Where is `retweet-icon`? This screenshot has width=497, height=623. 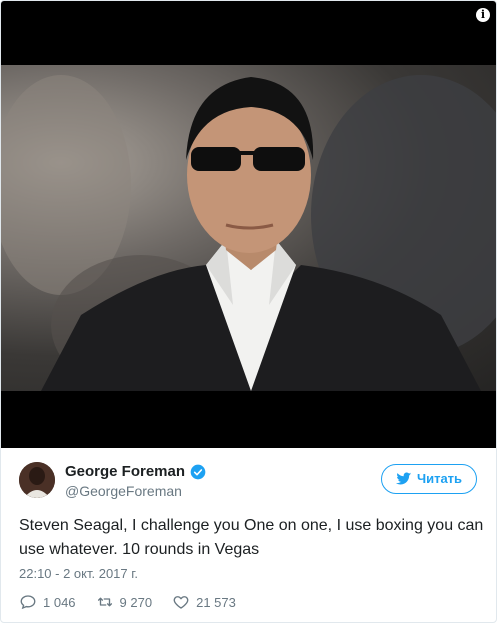 retweet-icon is located at coordinates (104, 602).